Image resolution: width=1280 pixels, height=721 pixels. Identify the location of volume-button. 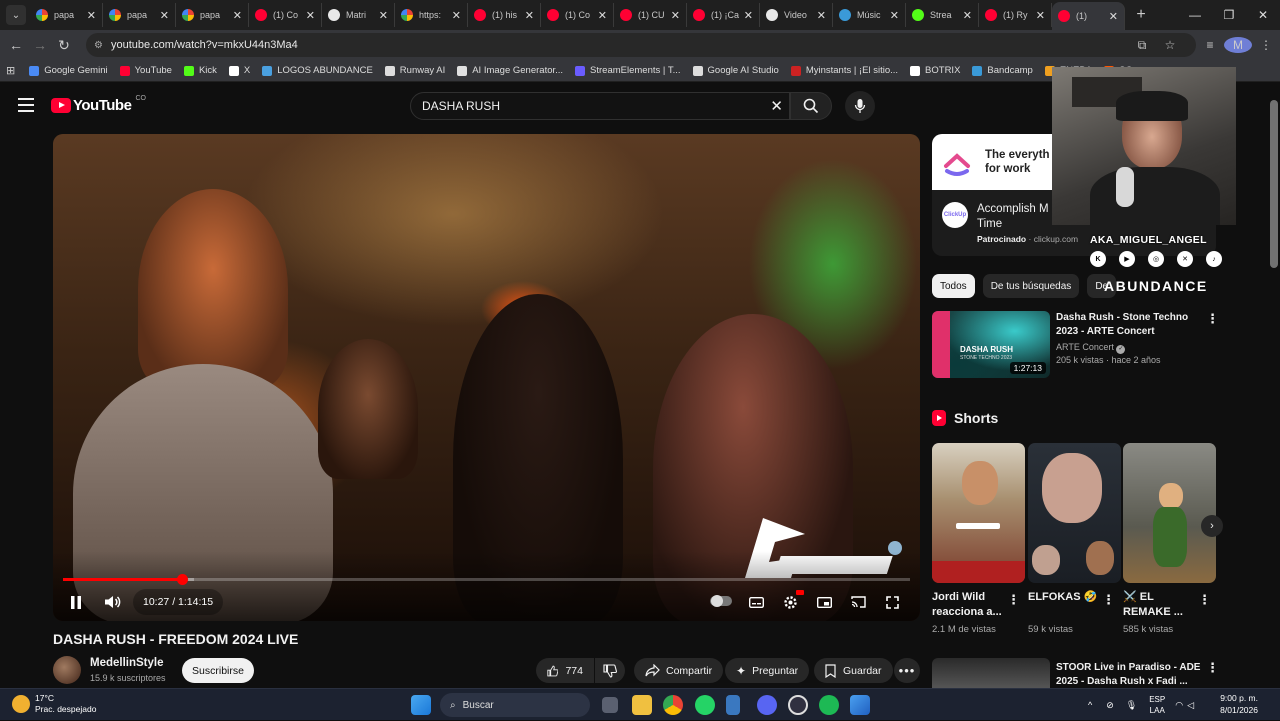
(112, 602).